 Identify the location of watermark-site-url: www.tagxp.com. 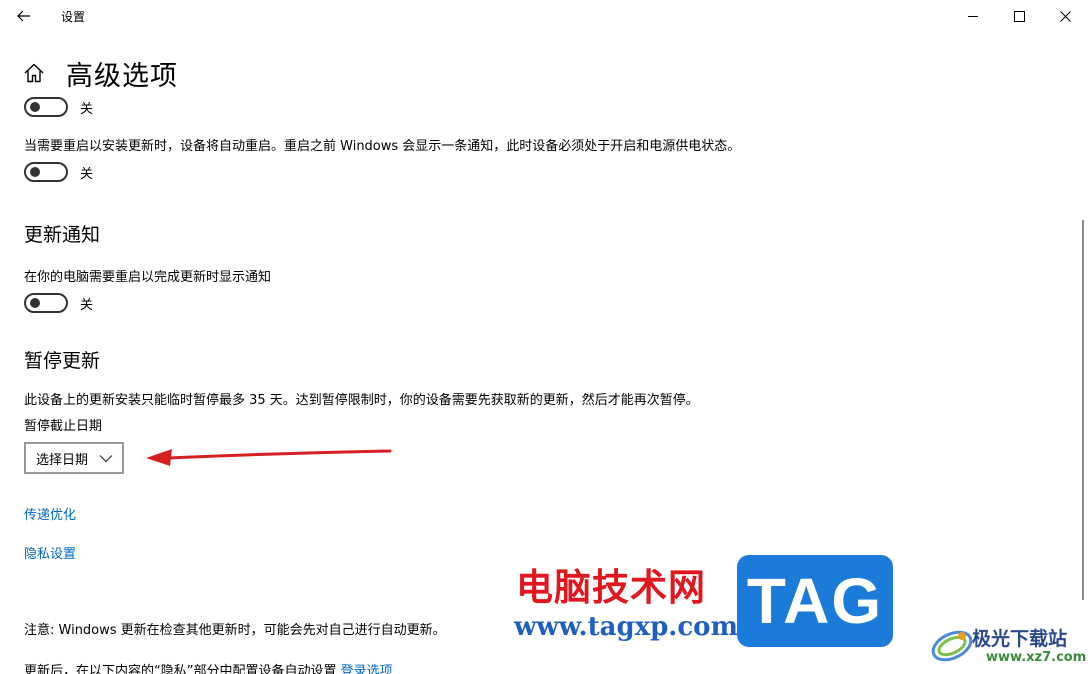
(626, 627).